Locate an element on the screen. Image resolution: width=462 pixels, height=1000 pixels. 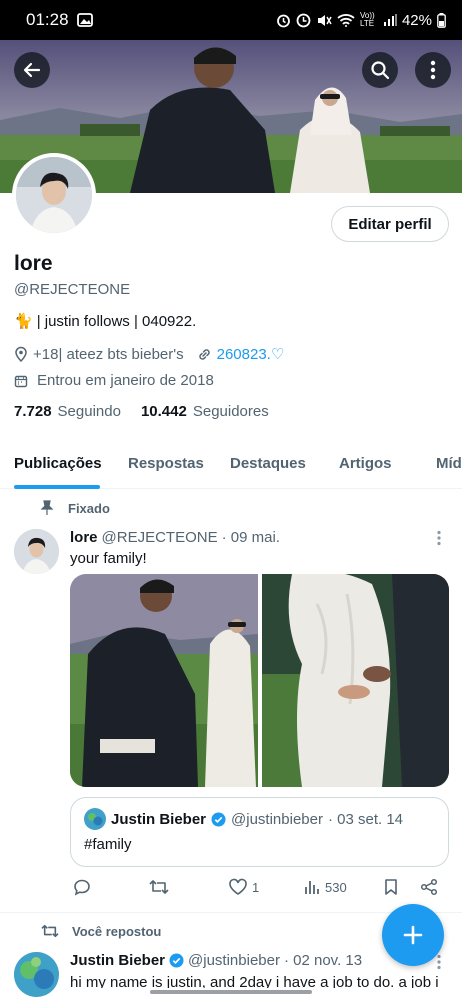
location-icon is located at coordinates (21, 354).